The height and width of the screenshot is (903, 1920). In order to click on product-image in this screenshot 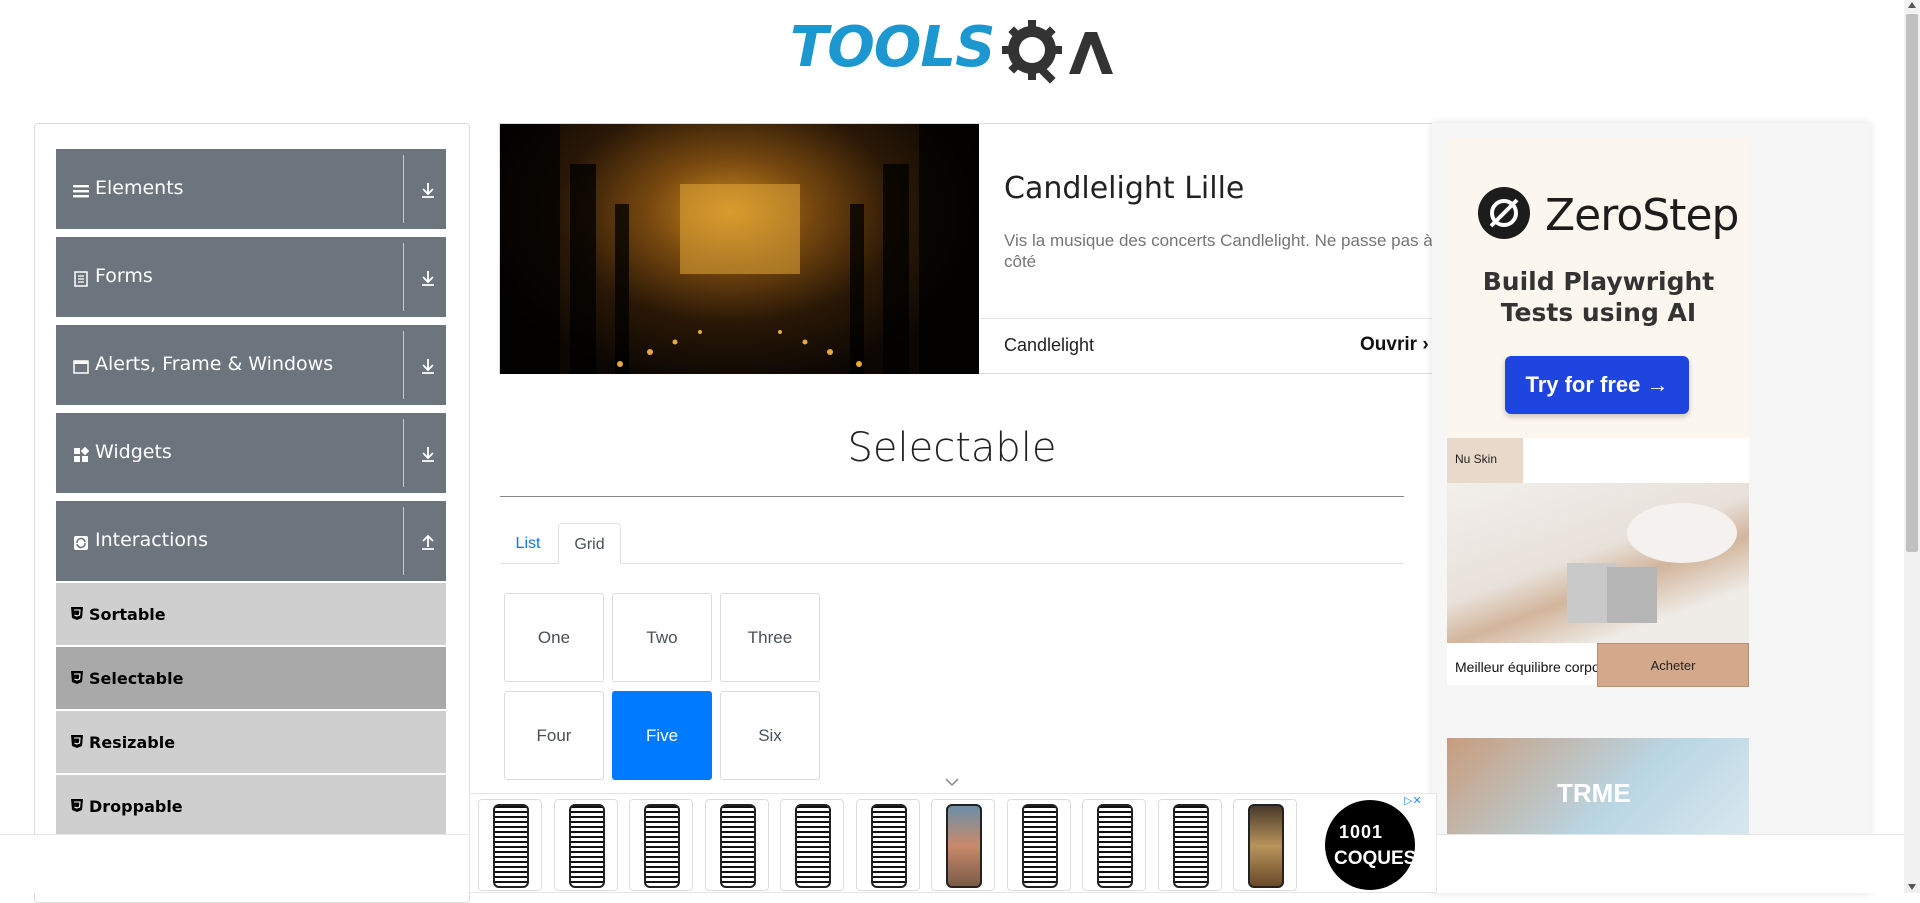, I will do `click(1652, 563)`.